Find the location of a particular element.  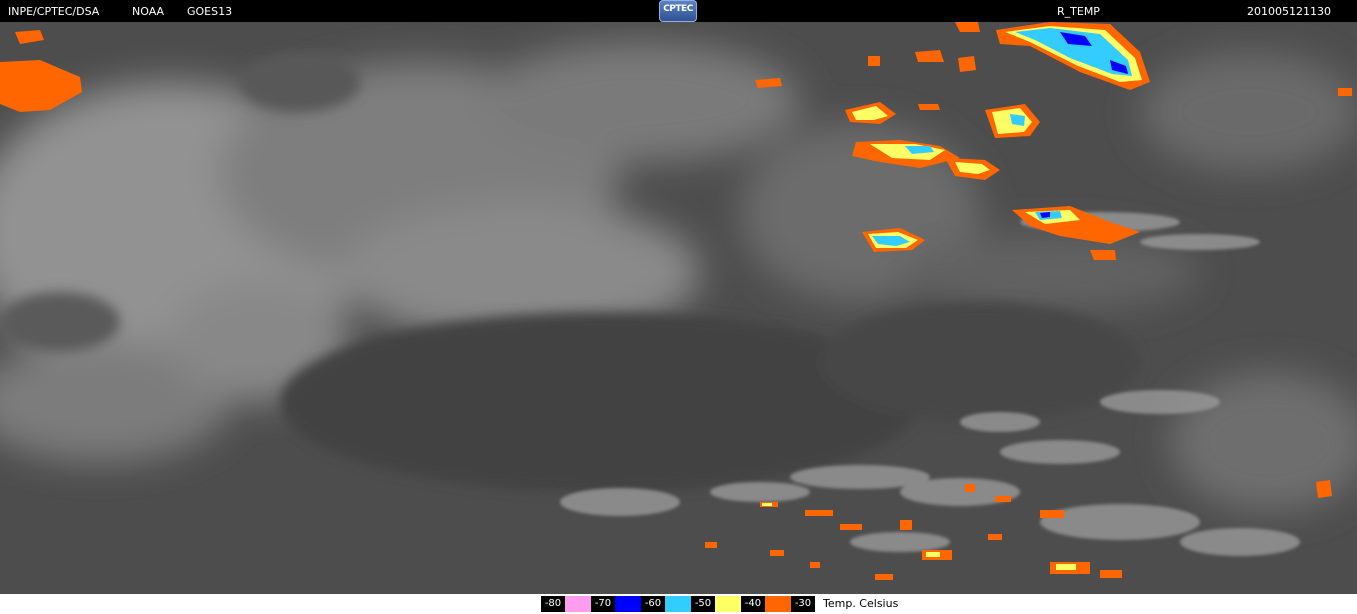

product-label: R_TEMP is located at coordinates (1078, 11).